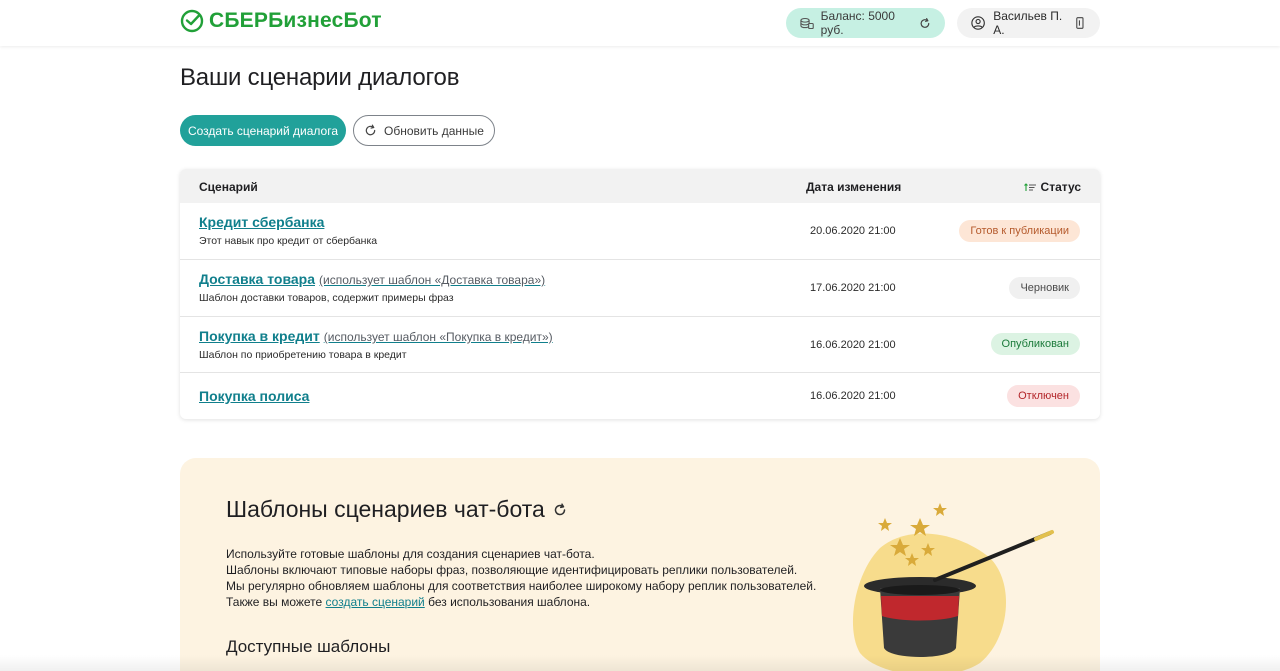 The image size is (1280, 671). Describe the element at coordinates (925, 23) in the screenshot. I see `refresh-balance-icon` at that location.